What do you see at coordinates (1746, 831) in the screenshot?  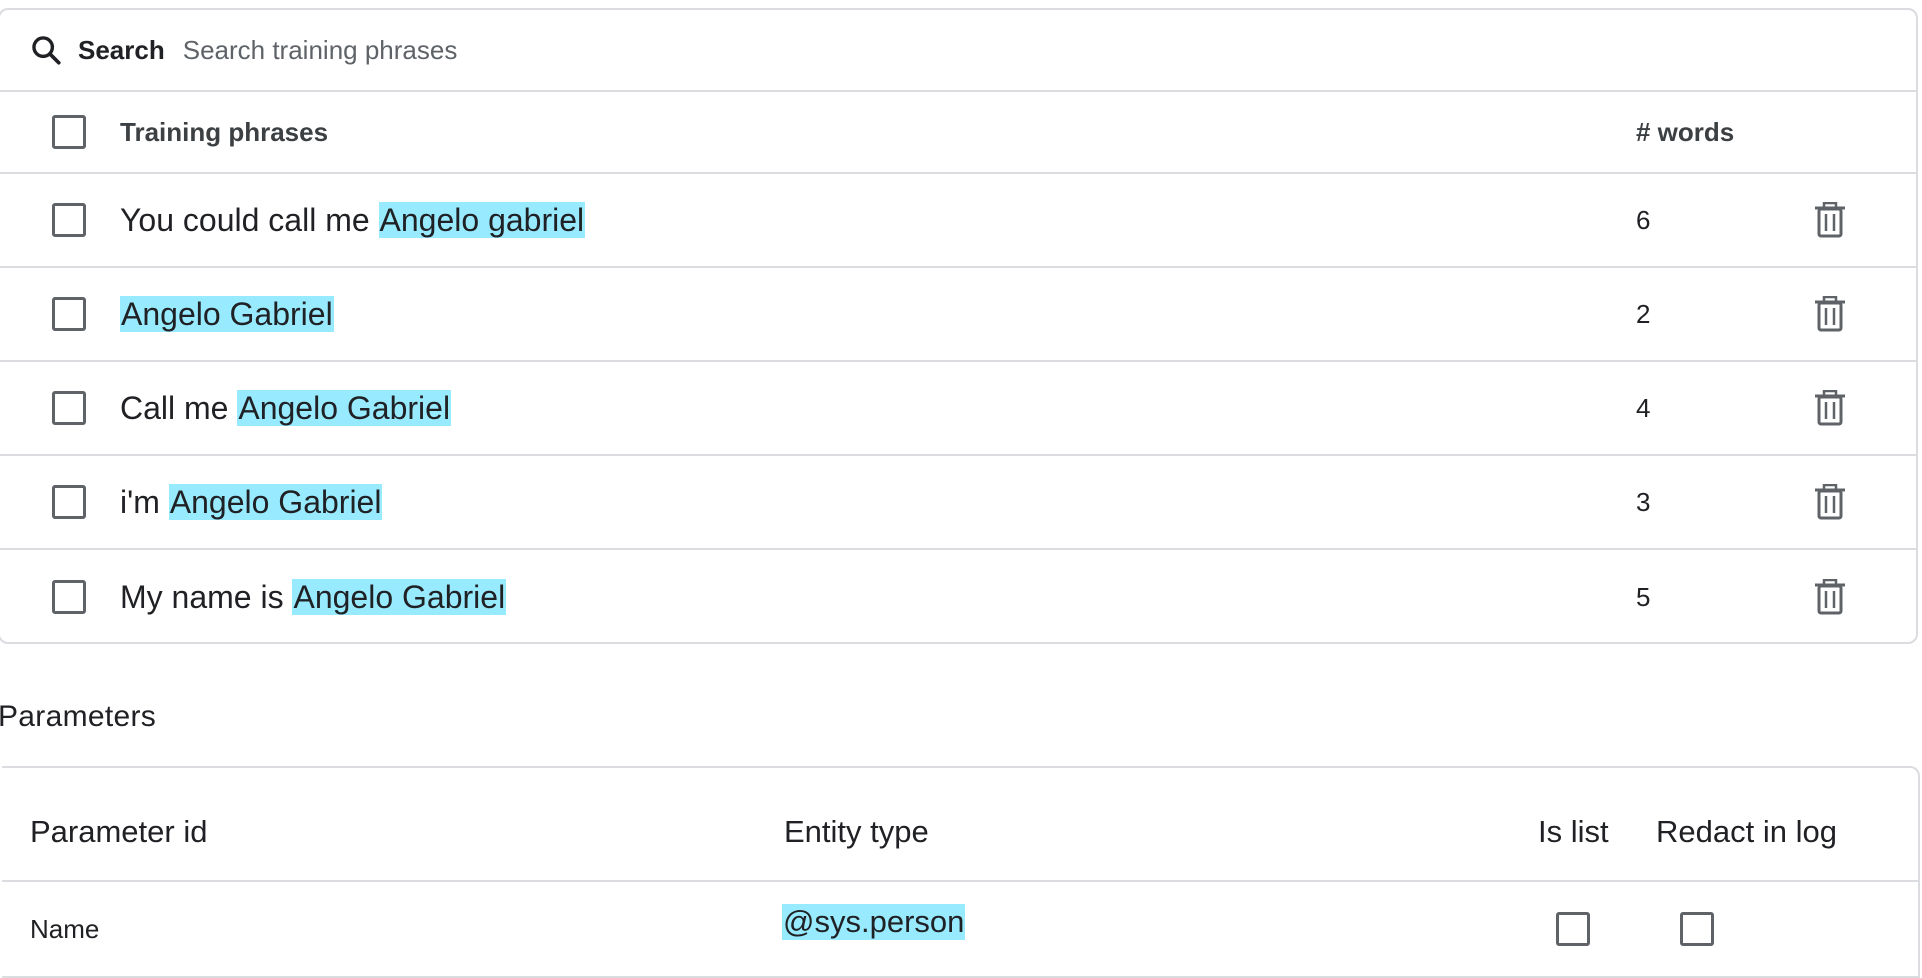 I see `redact-in-log-header: Redact in log` at bounding box center [1746, 831].